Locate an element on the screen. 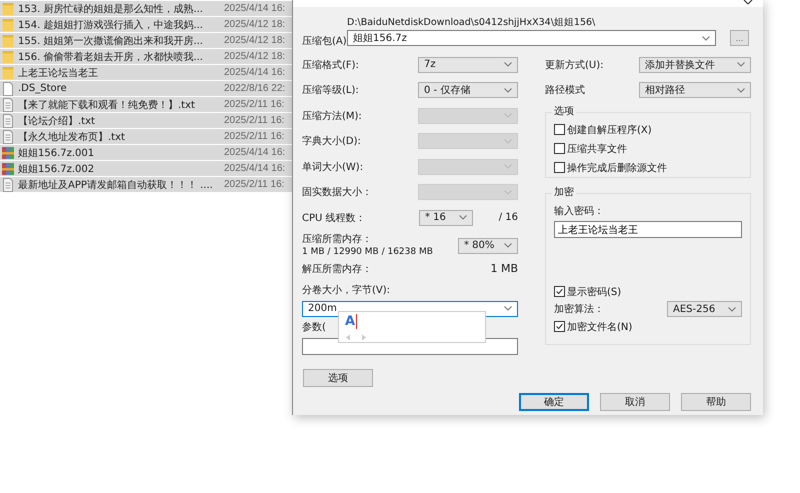 The width and height of the screenshot is (800, 493). dropdown: AES-256 is located at coordinates (704, 309).